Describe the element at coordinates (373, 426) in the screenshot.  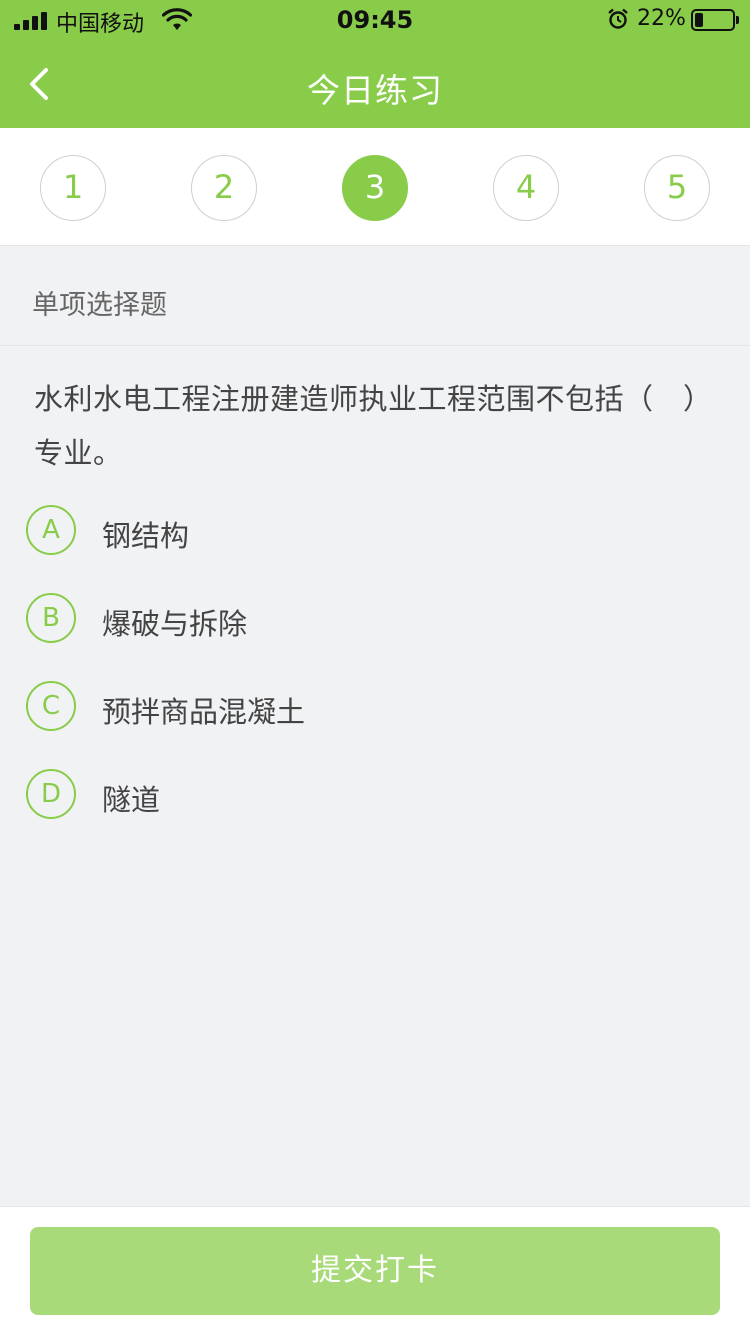
I see `question-text: 水利水电工程注册建造师执业工程范围不包括（ ）专业。` at that location.